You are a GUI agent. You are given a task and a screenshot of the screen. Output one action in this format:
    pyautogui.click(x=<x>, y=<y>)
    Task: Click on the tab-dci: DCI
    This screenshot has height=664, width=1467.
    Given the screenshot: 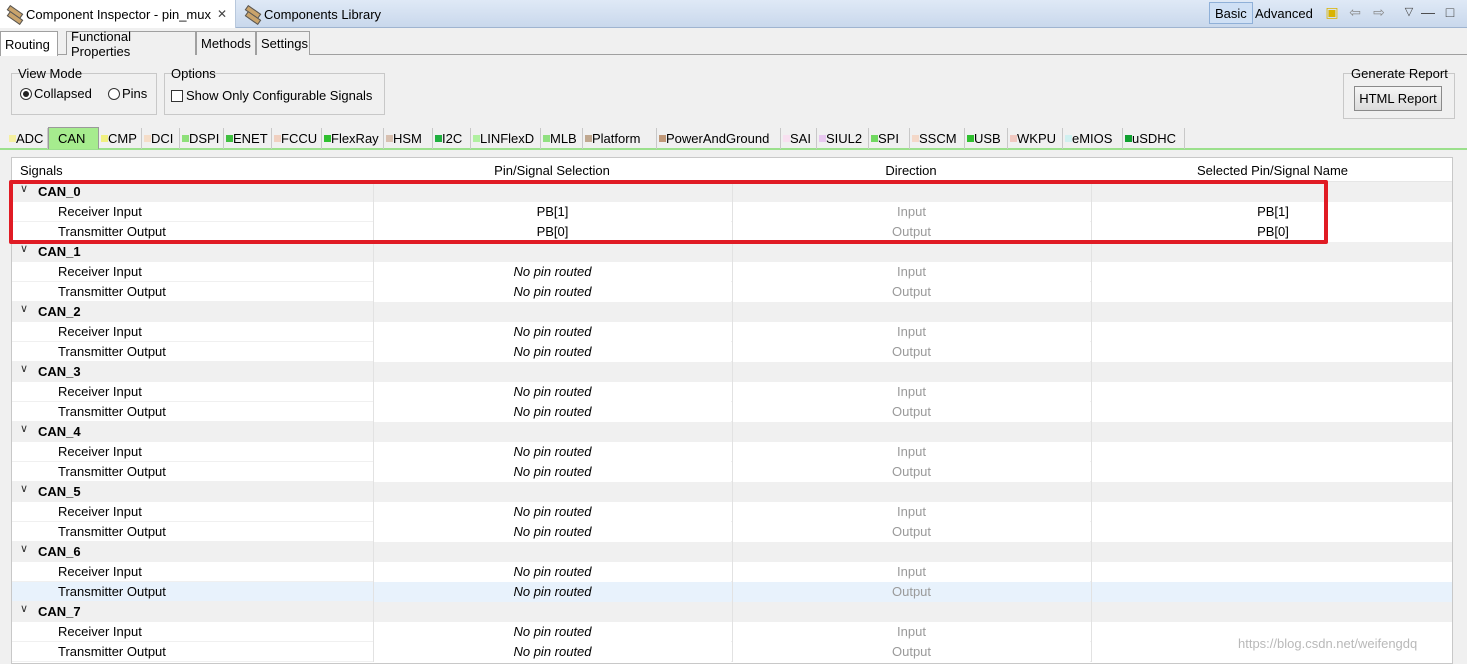 What is the action you would take?
    pyautogui.click(x=161, y=138)
    